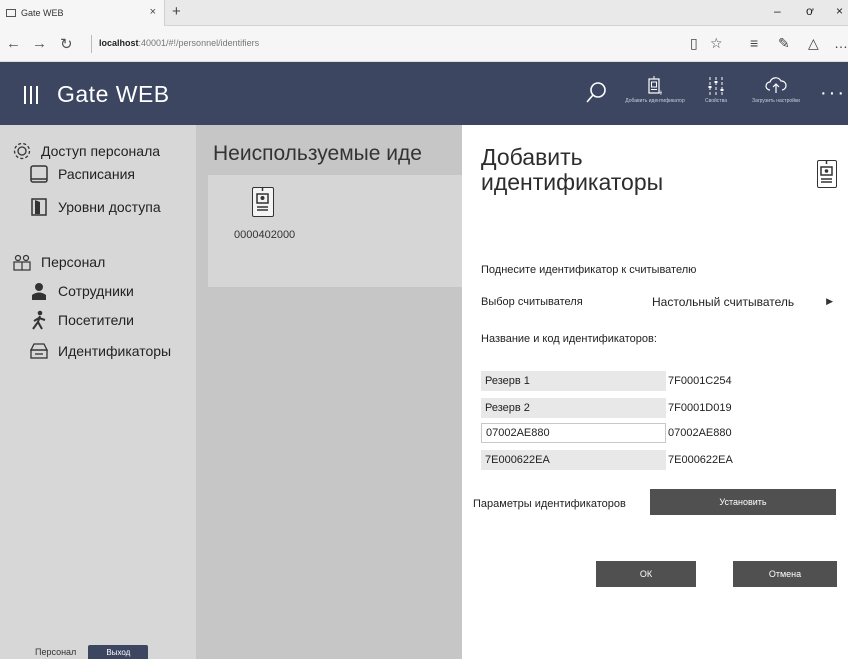  I want to click on identifier-grid: 0000402000, so click(335, 231).